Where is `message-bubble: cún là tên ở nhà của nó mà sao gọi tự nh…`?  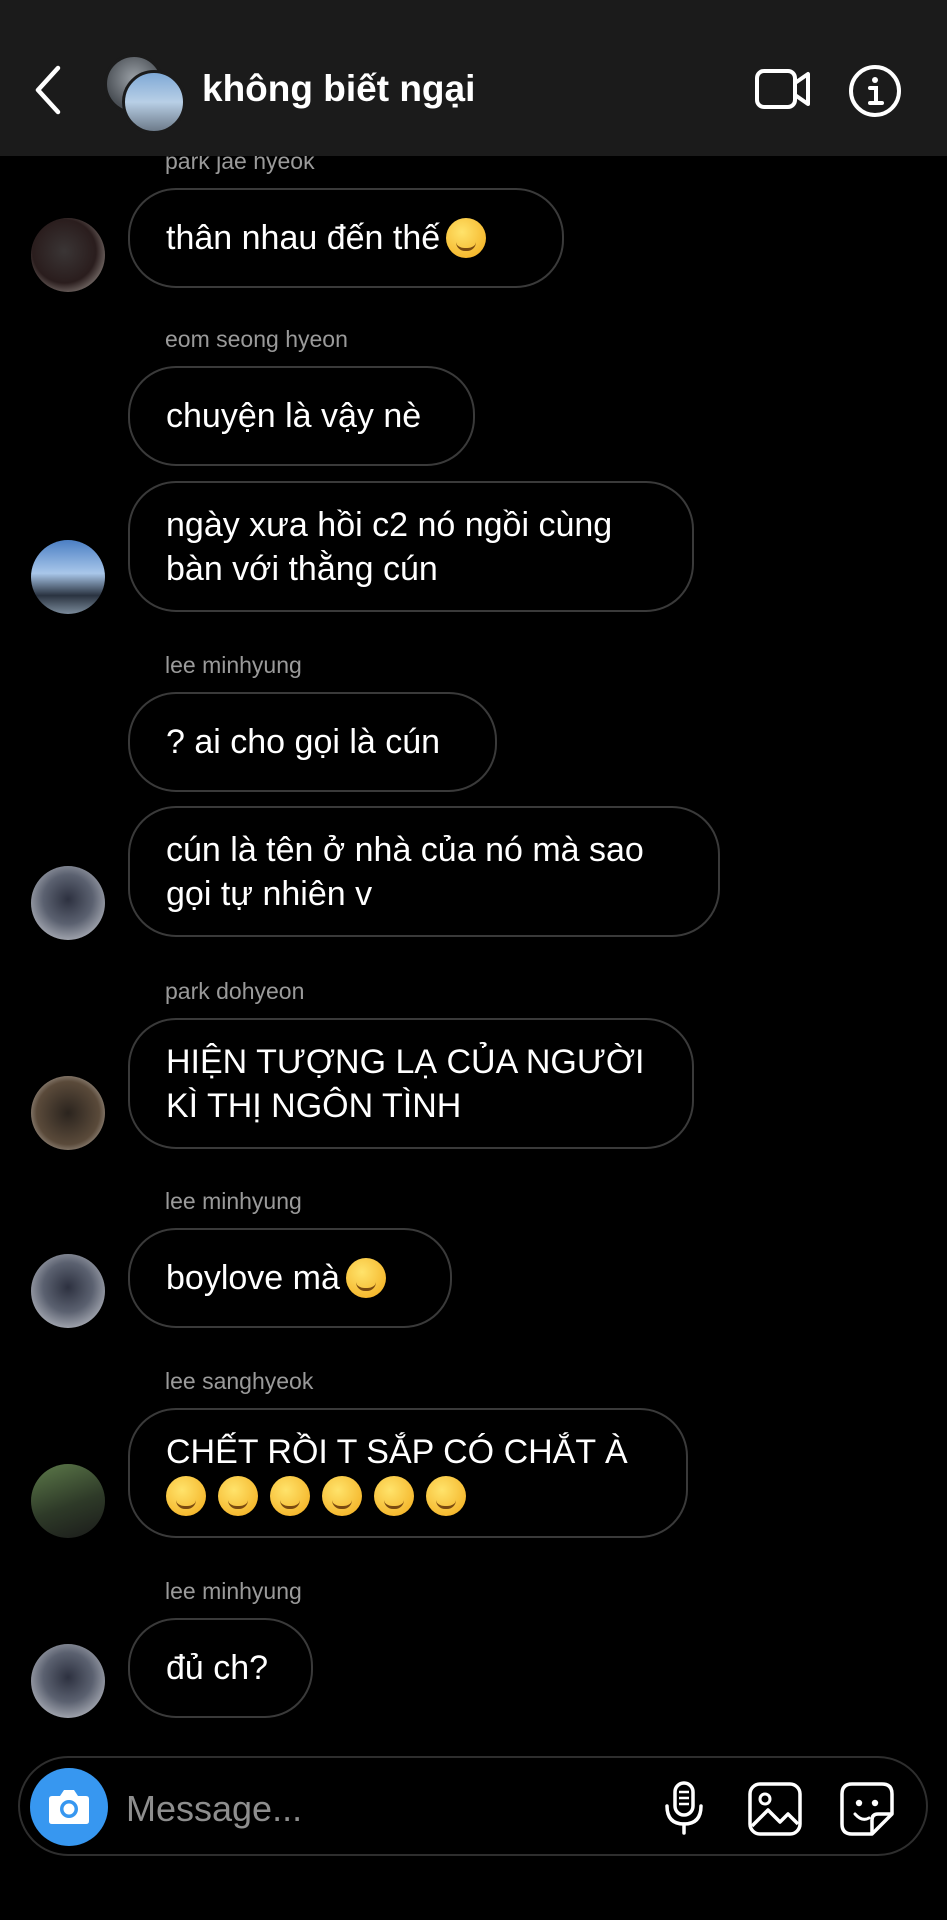 message-bubble: cún là tên ở nhà của nó mà sao gọi tự nh… is located at coordinates (424, 871).